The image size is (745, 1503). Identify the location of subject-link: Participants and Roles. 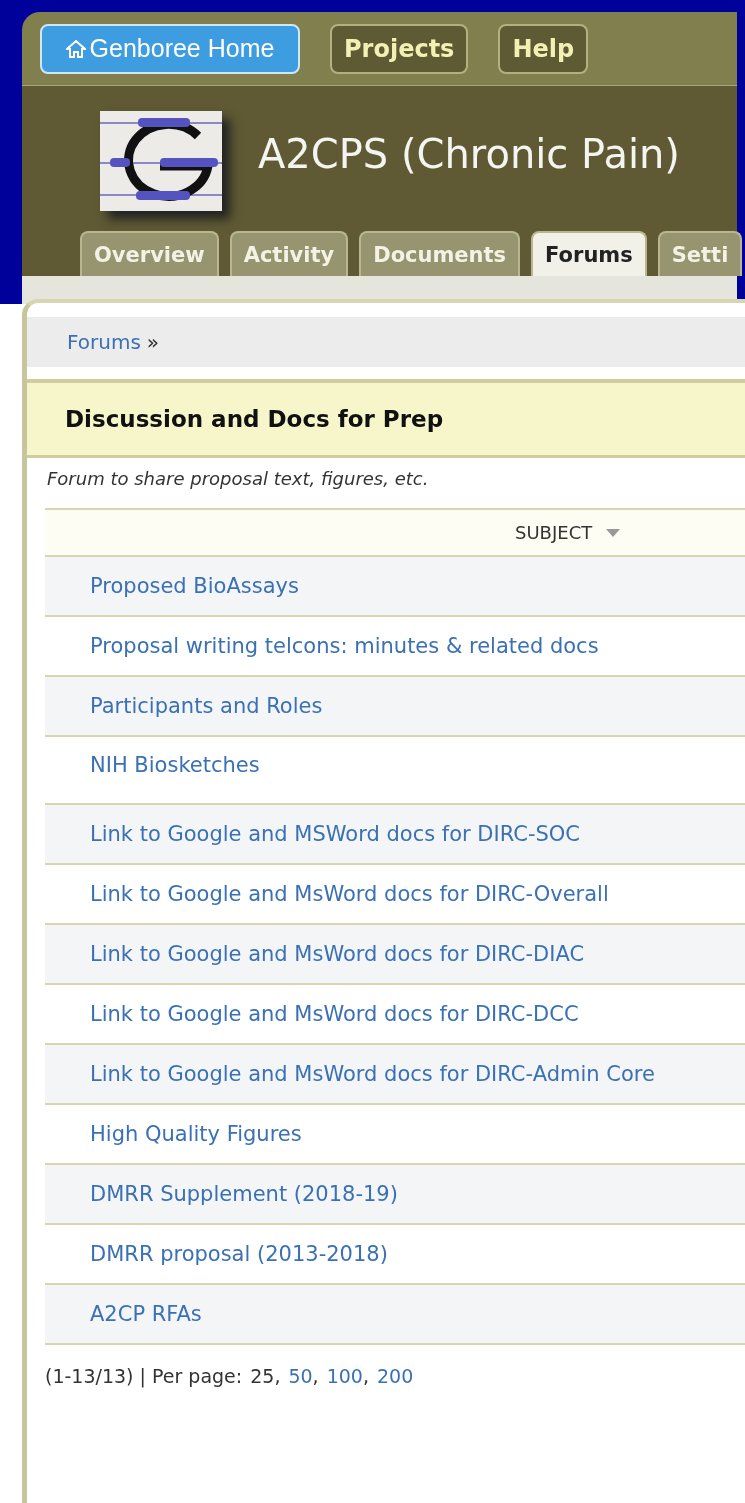
(206, 706).